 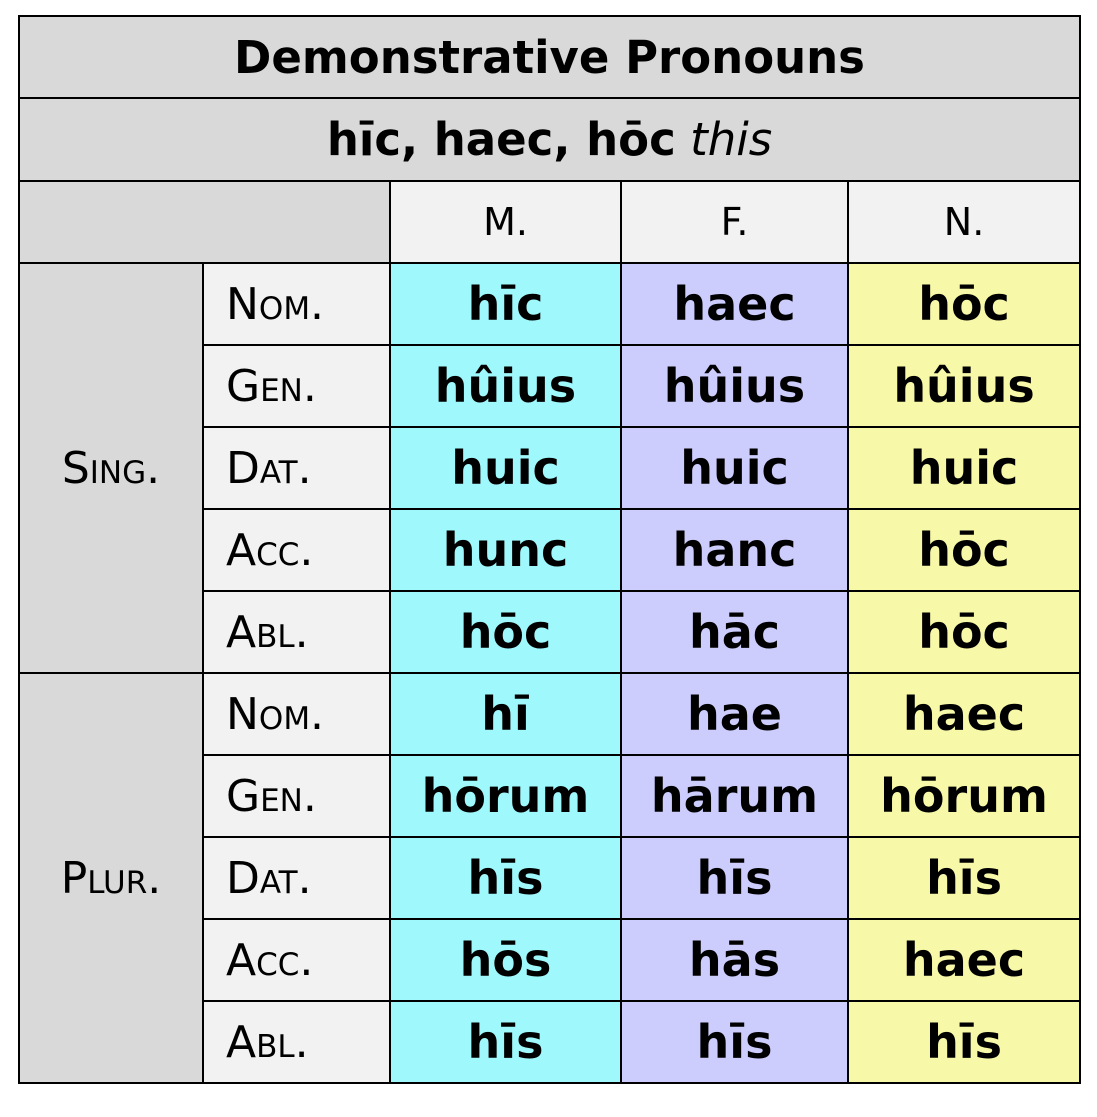 What do you see at coordinates (505, 960) in the screenshot?
I see `form-masculine: hōs` at bounding box center [505, 960].